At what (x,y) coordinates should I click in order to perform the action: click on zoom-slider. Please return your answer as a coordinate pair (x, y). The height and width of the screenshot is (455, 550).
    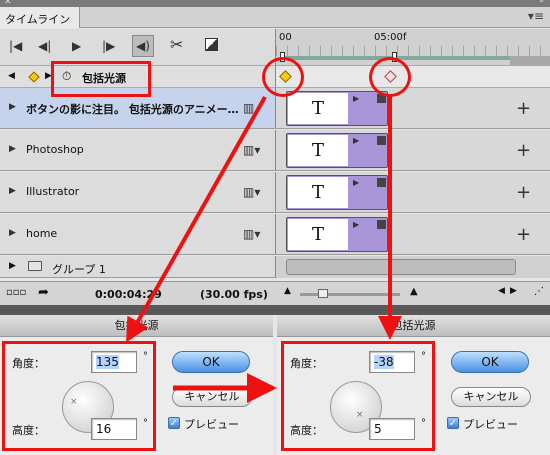
    Looking at the image, I should click on (350, 294).